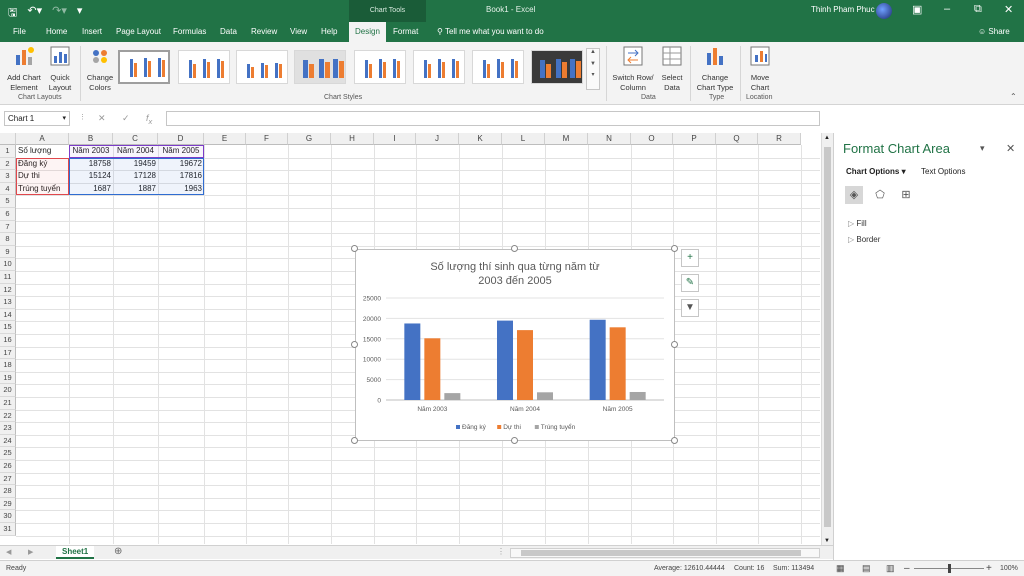 The image size is (1024, 576). Describe the element at coordinates (12, 13) in the screenshot. I see `save-icon: 🖫` at that location.